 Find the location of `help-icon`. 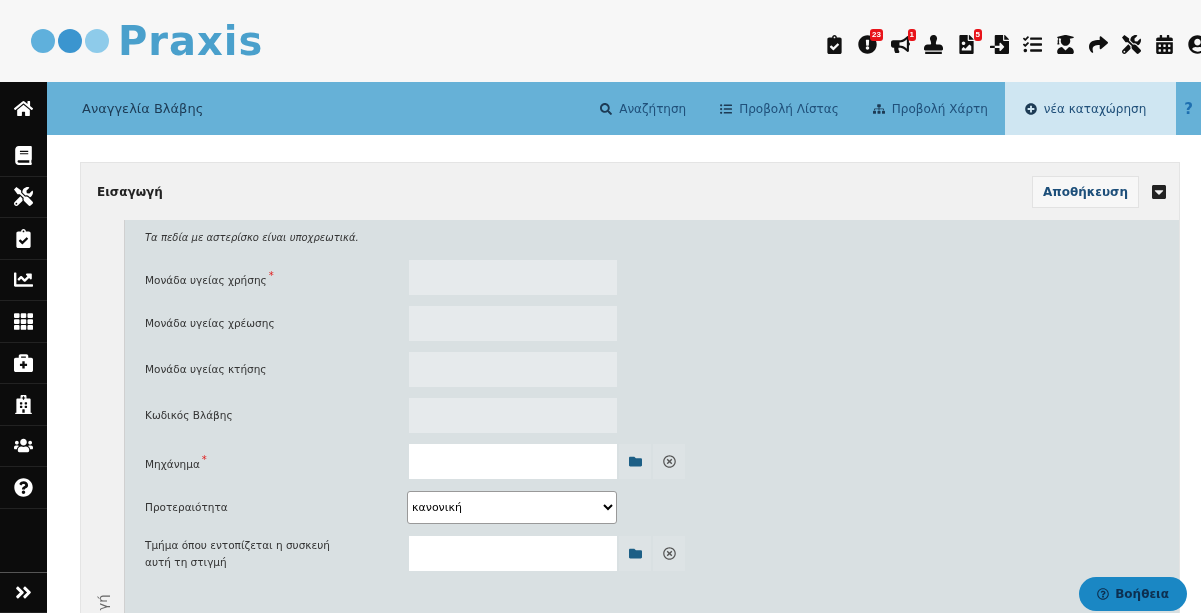

help-icon is located at coordinates (23, 487).